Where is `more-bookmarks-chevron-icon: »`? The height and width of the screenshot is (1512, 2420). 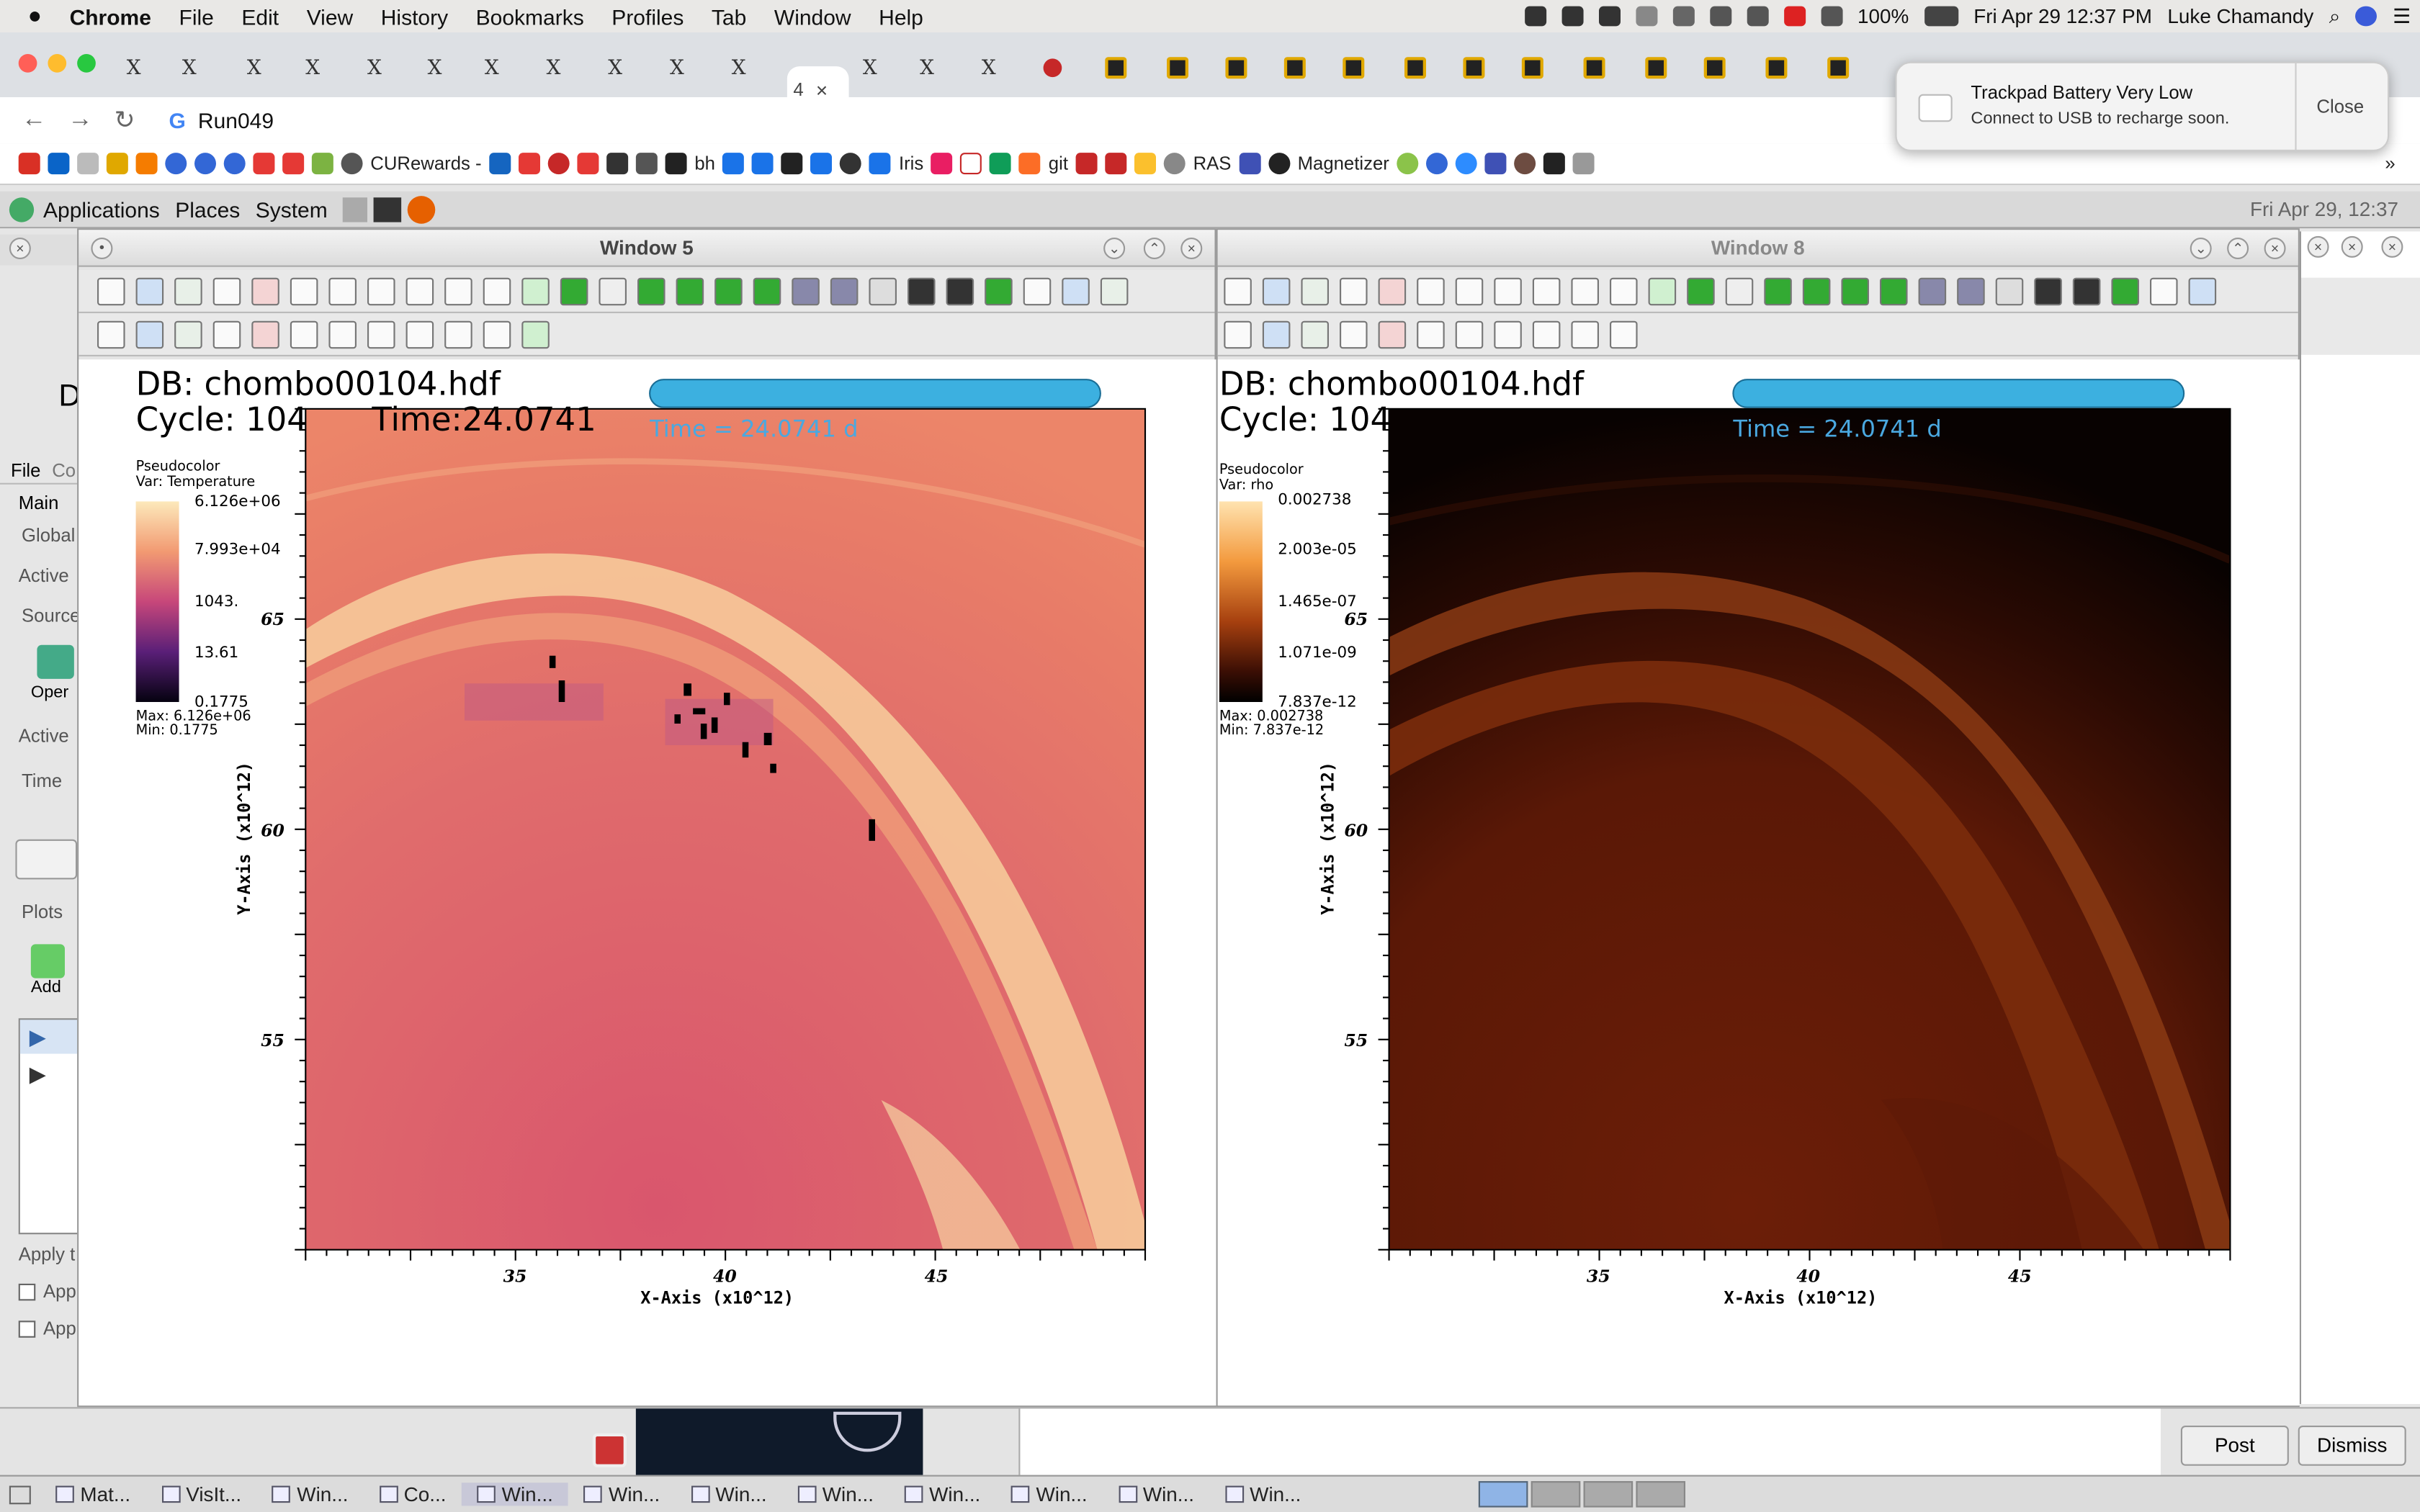 more-bookmarks-chevron-icon: » is located at coordinates (2390, 163).